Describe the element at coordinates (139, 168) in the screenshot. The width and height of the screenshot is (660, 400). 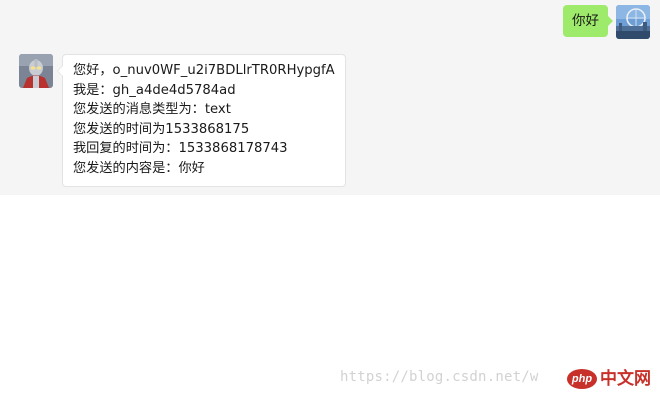
I see `incoming-line: 您发送的内容是：你好` at that location.